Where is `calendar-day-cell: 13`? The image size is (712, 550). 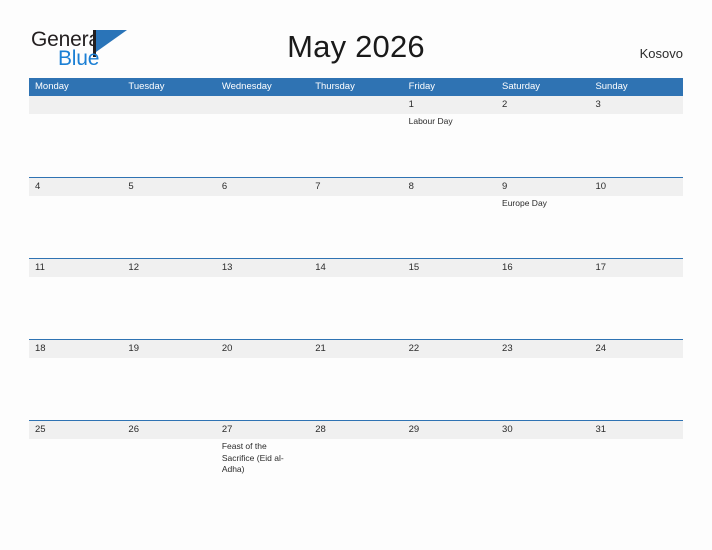
calendar-day-cell: 13 is located at coordinates (262, 299).